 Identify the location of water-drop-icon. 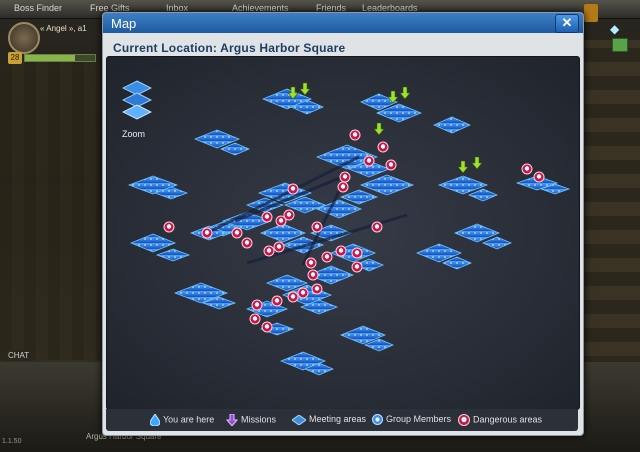
(155, 420).